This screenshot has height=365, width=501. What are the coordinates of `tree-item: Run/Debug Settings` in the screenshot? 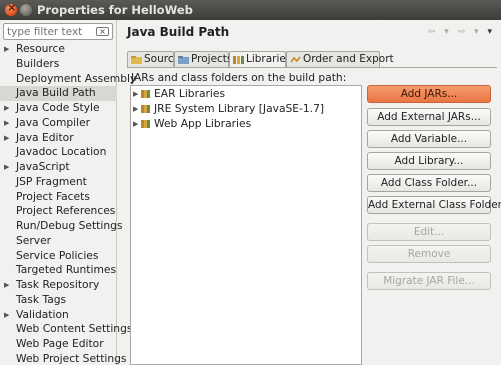 It's located at (61, 226).